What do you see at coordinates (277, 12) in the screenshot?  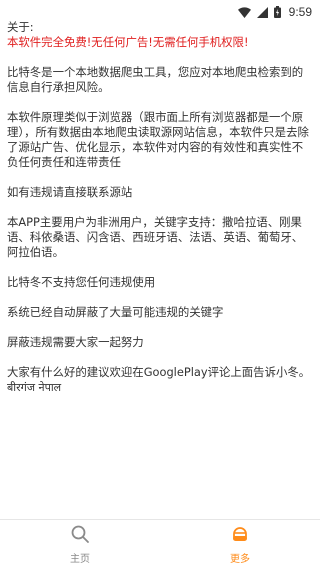 I see `battery-icon` at bounding box center [277, 12].